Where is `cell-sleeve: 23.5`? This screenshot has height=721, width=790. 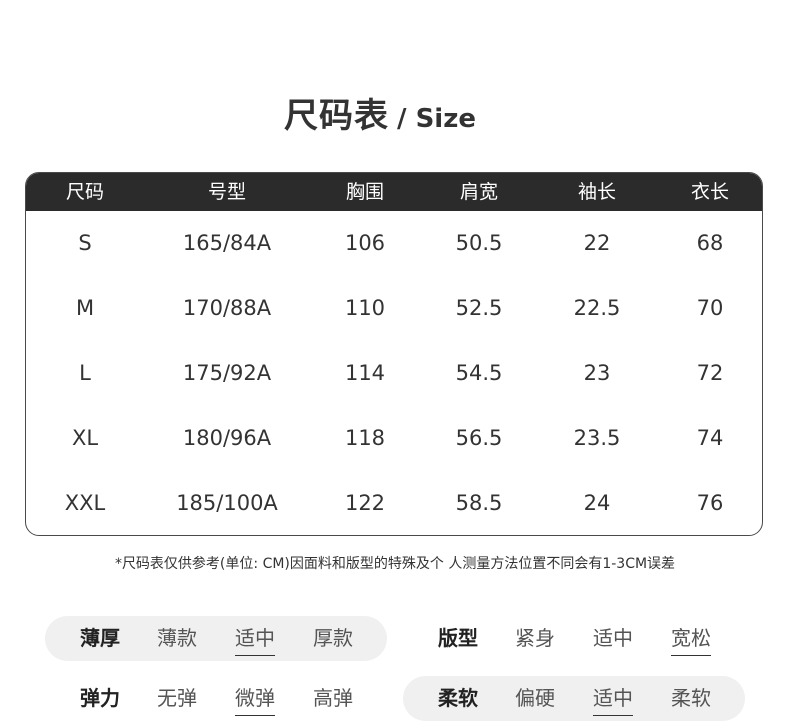 cell-sleeve: 23.5 is located at coordinates (597, 438).